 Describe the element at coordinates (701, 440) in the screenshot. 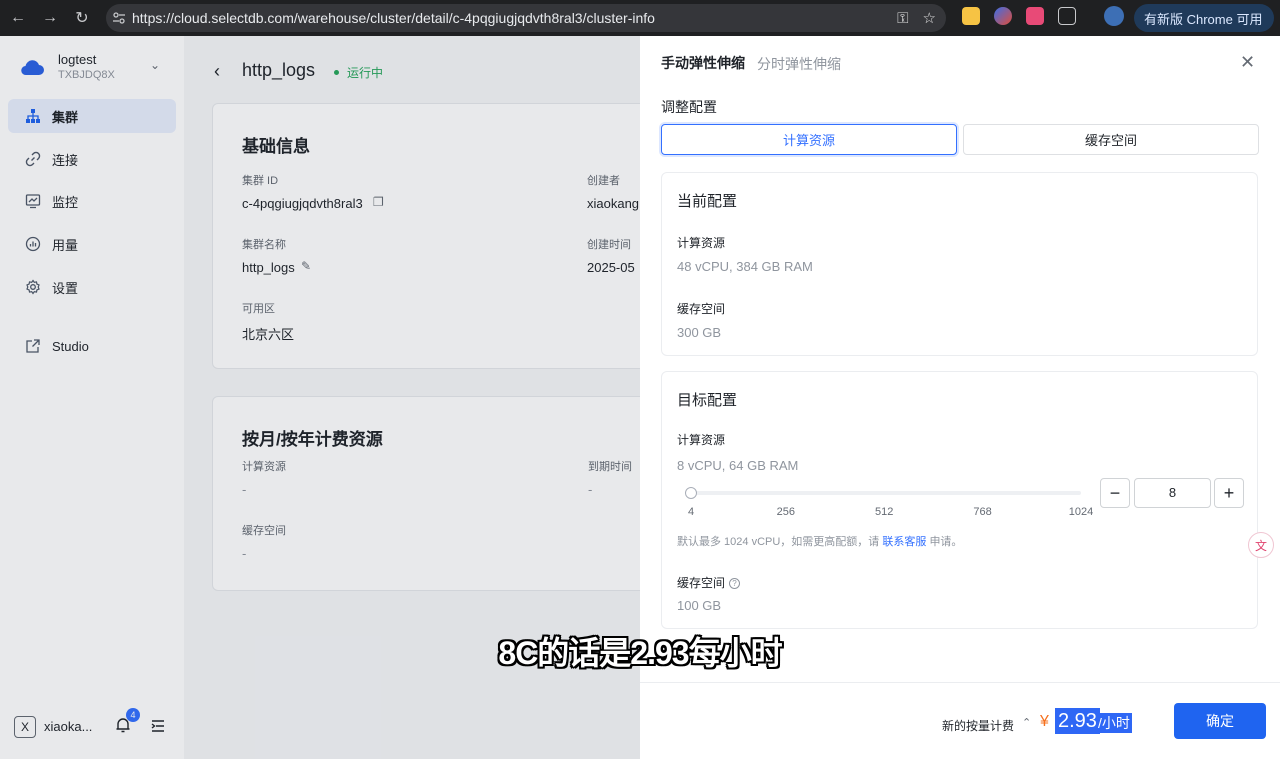

I see `target-compute-label: 计算资源` at that location.